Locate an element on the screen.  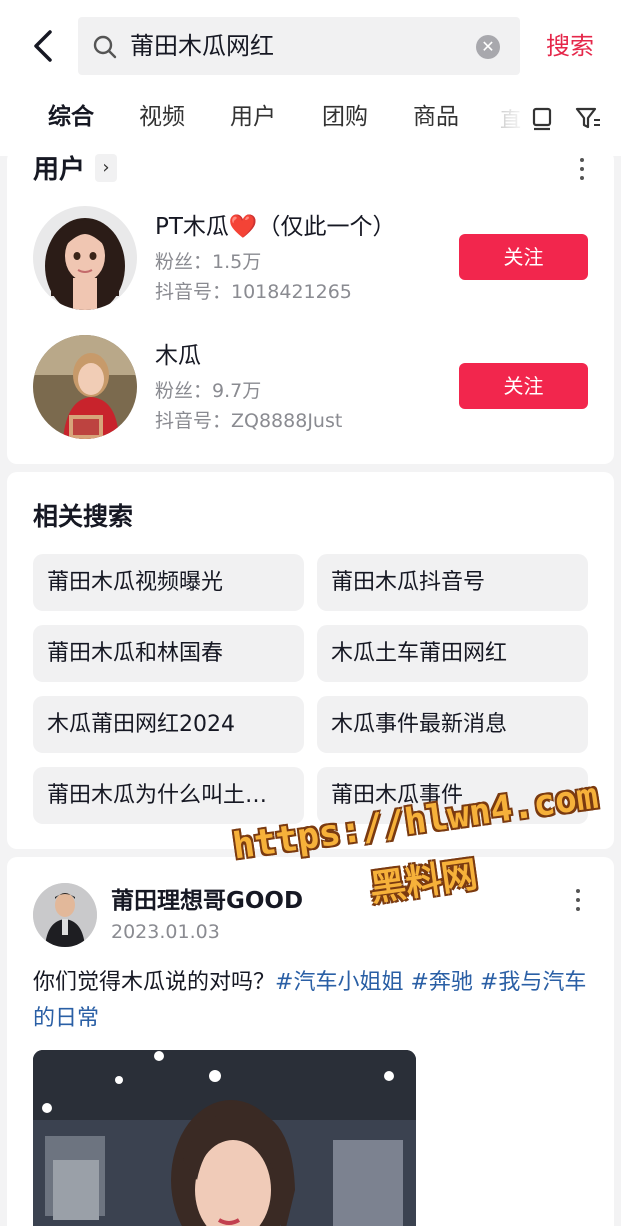
filter-icon is located at coordinates (588, 118).